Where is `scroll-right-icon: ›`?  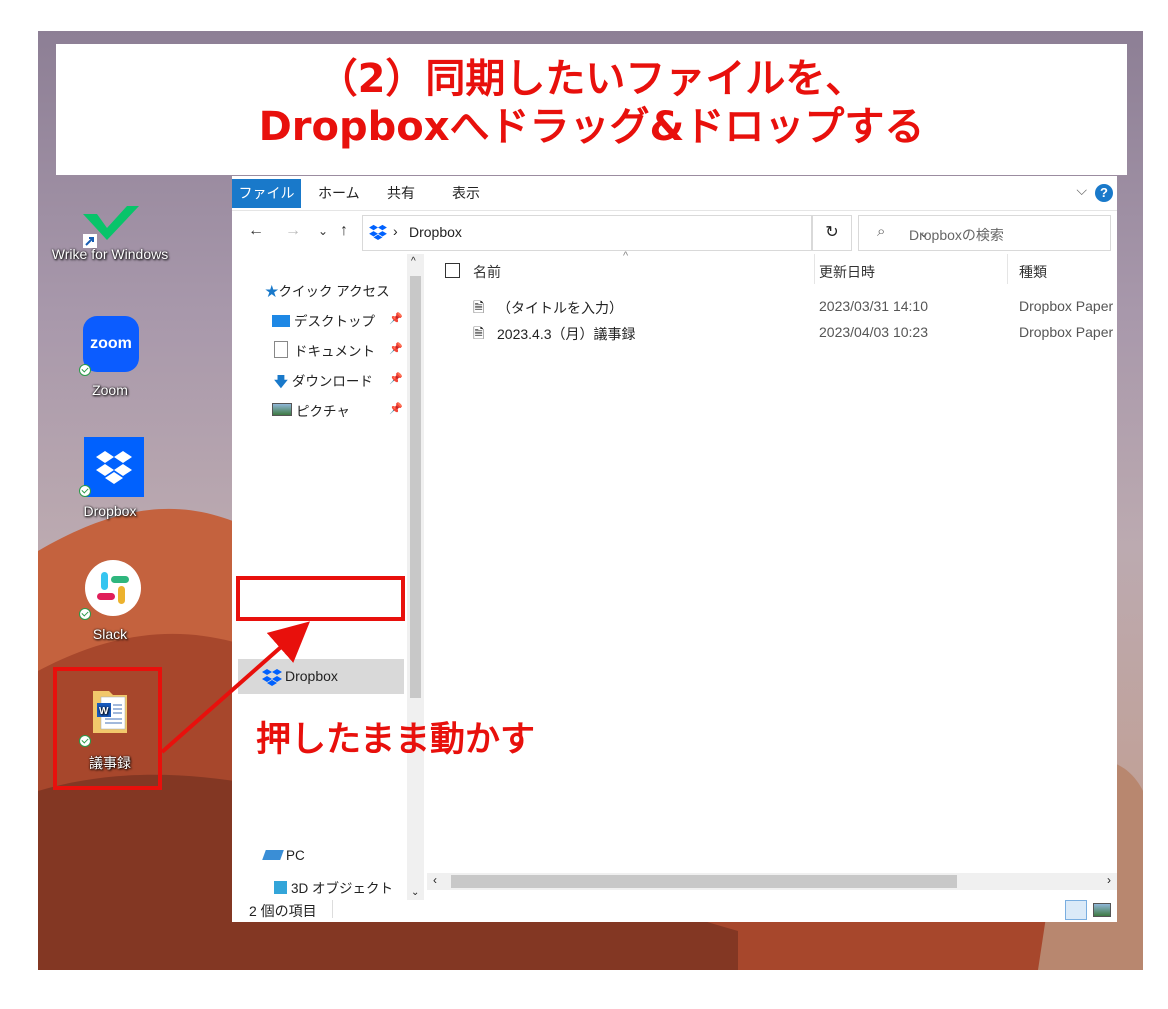 scroll-right-icon: › is located at coordinates (1109, 880).